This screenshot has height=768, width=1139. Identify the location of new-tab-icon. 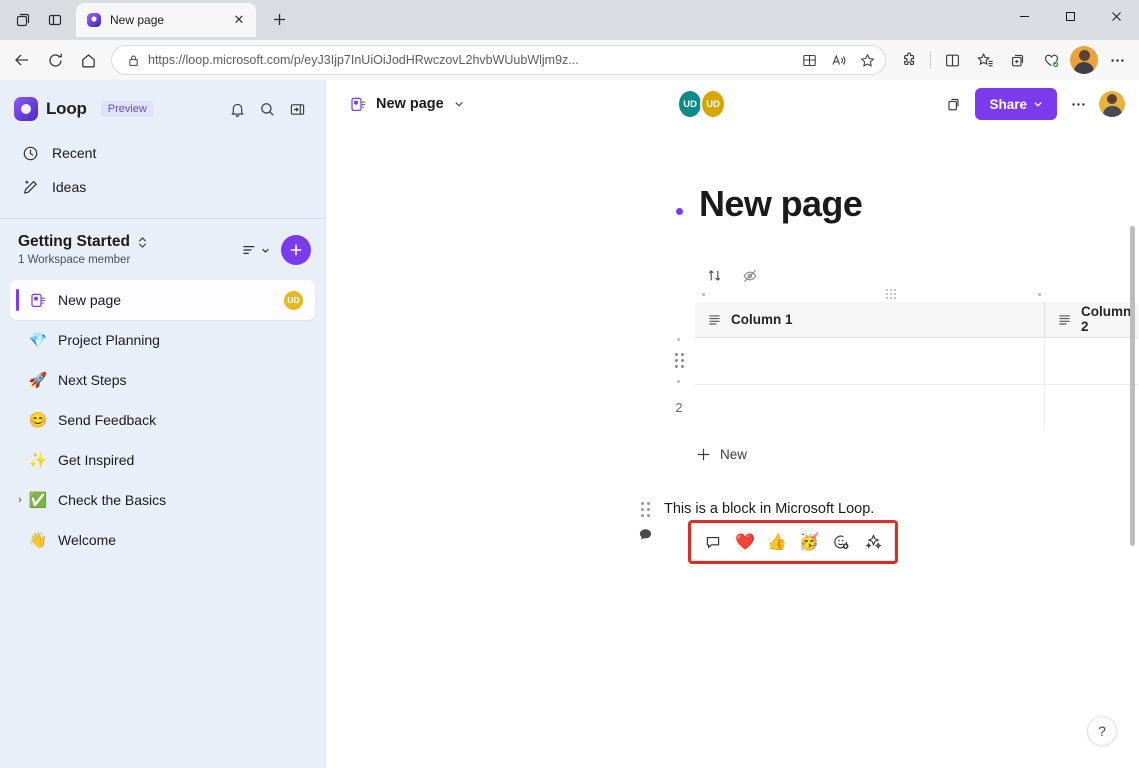
(279, 19).